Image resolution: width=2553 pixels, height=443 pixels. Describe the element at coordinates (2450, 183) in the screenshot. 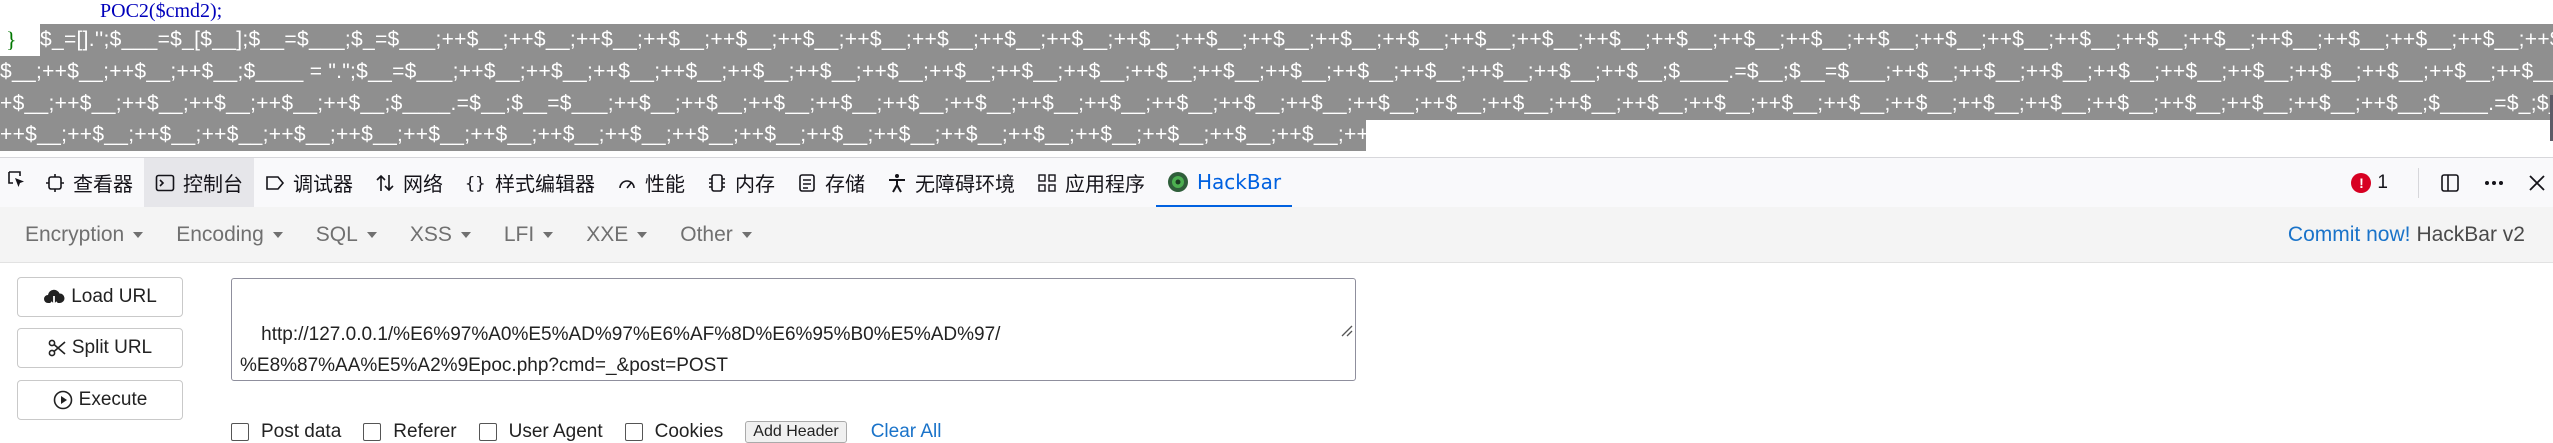

I see `dock-side-icon` at that location.